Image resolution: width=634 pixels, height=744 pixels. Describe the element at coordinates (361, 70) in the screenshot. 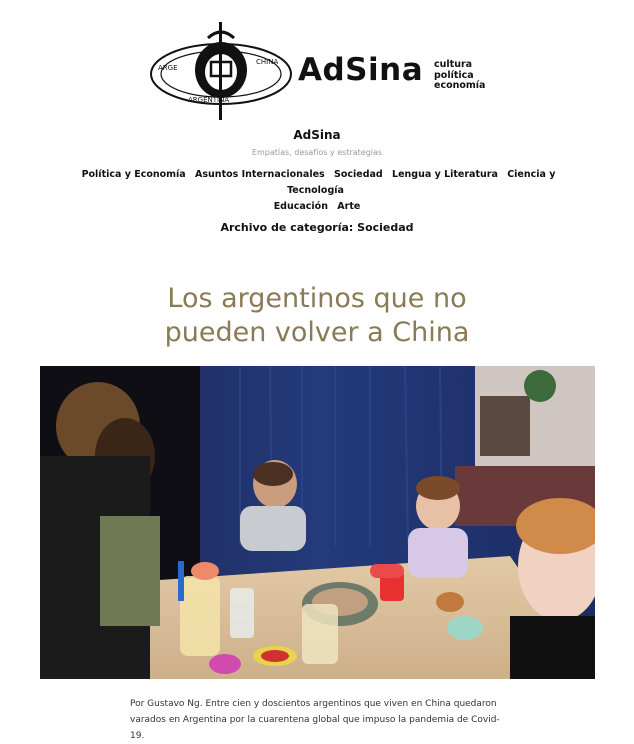

I see `logo-wordmark: AdSina` at that location.